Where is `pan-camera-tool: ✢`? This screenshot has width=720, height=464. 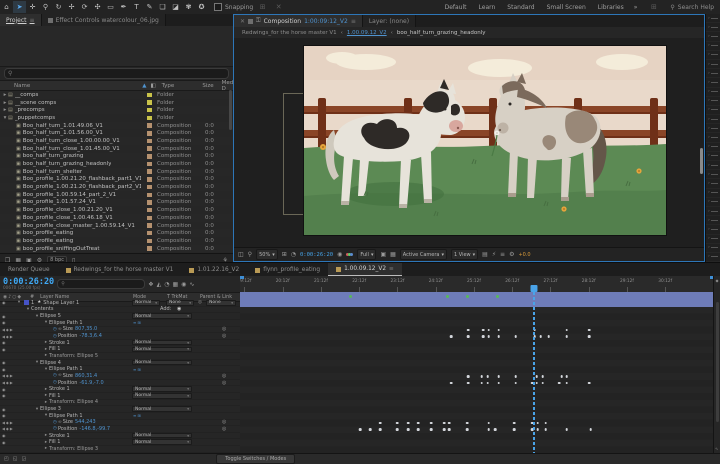 pan-camera-tool: ✢ is located at coordinates (71, 7).